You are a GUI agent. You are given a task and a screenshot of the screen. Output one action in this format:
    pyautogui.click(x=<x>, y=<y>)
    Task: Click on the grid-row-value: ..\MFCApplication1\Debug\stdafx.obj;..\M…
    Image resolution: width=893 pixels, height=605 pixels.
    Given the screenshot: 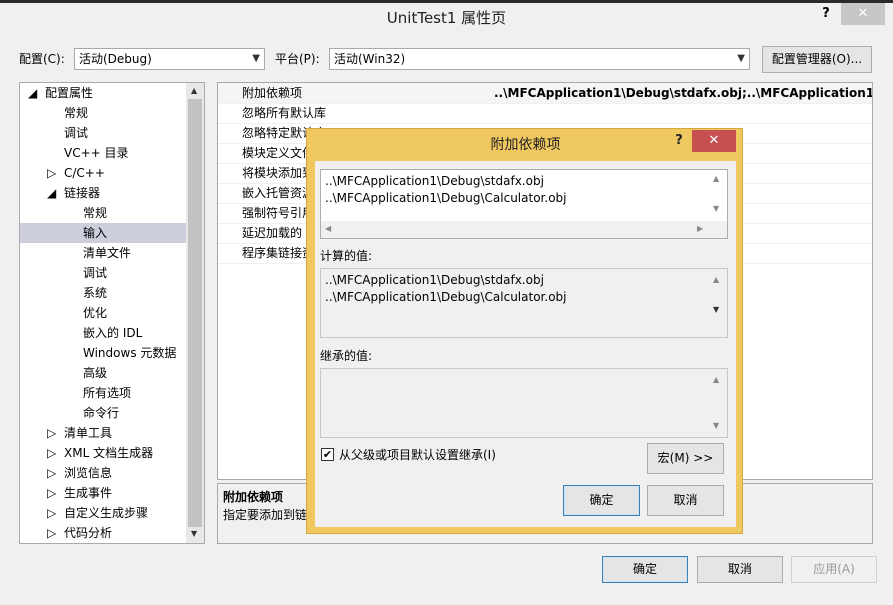 What is the action you would take?
    pyautogui.click(x=683, y=93)
    